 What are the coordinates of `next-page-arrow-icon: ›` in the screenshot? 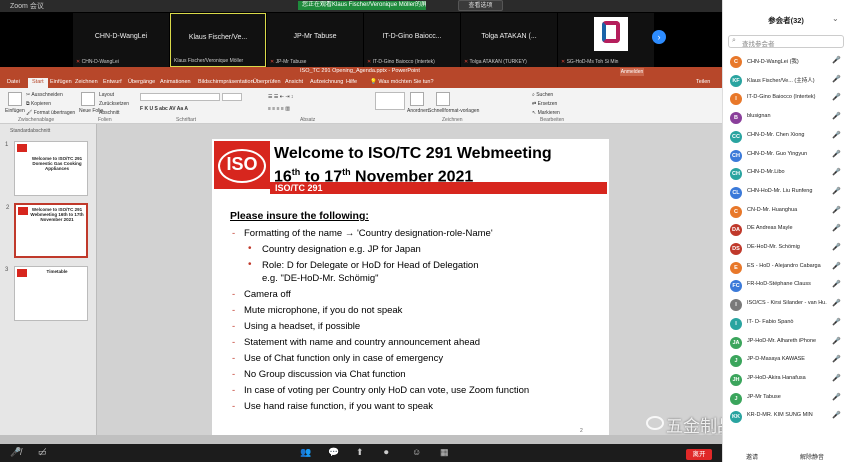 It's located at (659, 37).